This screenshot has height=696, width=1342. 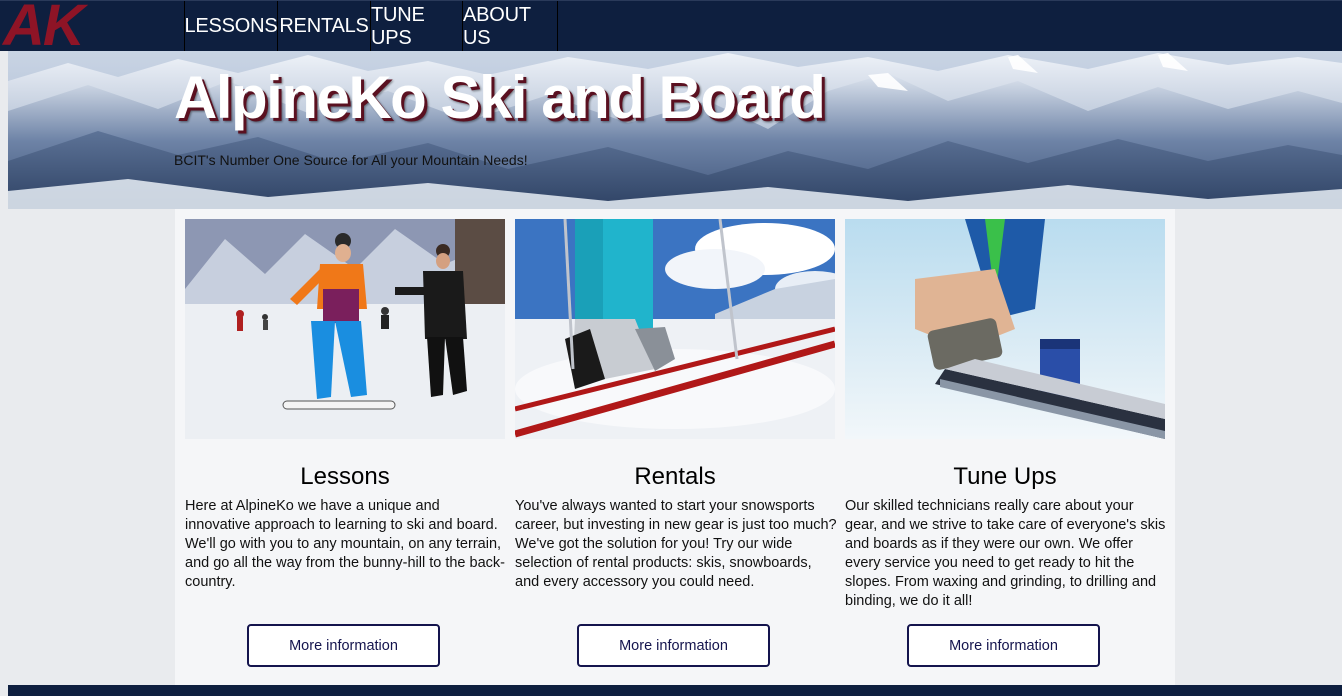 I want to click on rentals-more-info-button: More information, so click(x=673, y=645).